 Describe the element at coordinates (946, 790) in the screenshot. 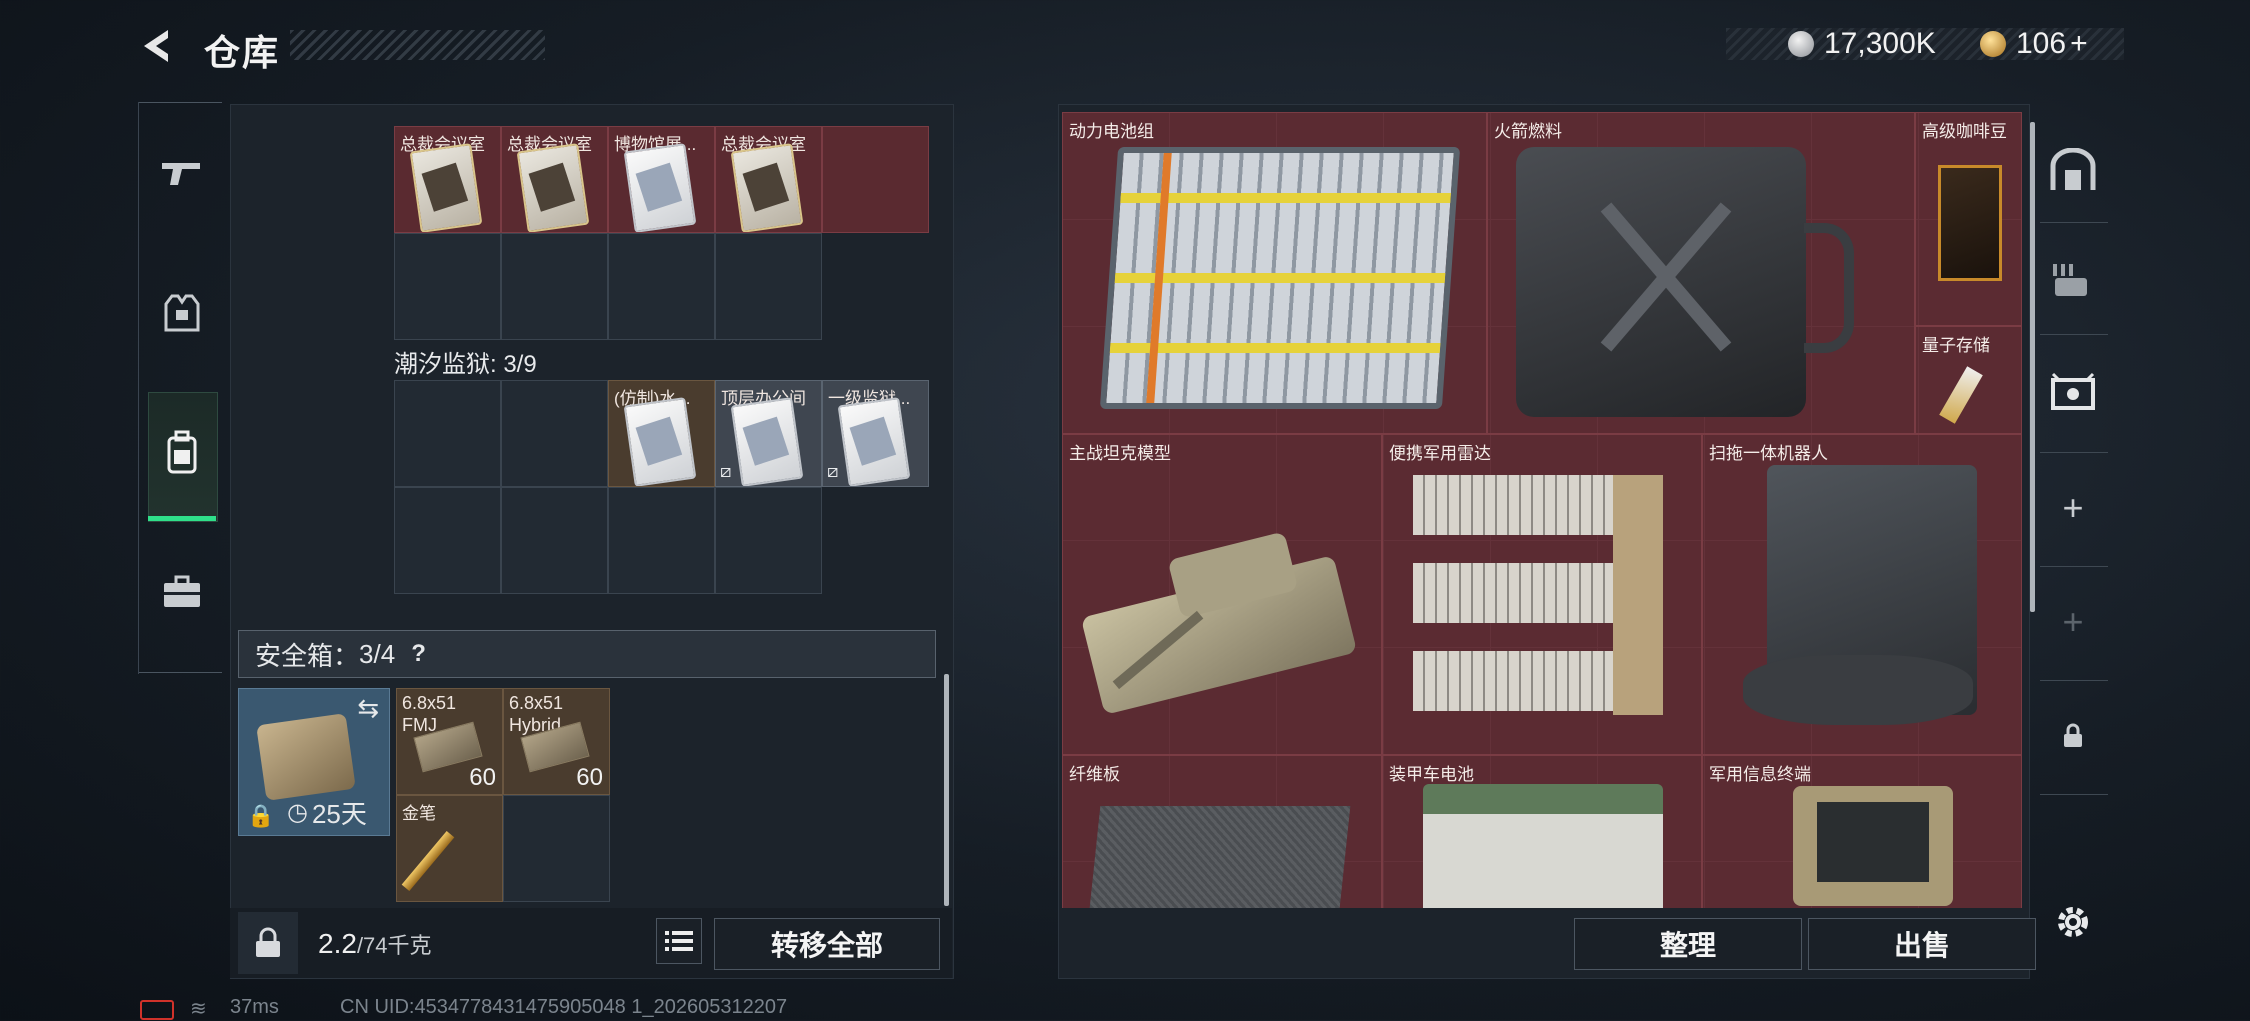

I see `inventory-scrollbar` at that location.